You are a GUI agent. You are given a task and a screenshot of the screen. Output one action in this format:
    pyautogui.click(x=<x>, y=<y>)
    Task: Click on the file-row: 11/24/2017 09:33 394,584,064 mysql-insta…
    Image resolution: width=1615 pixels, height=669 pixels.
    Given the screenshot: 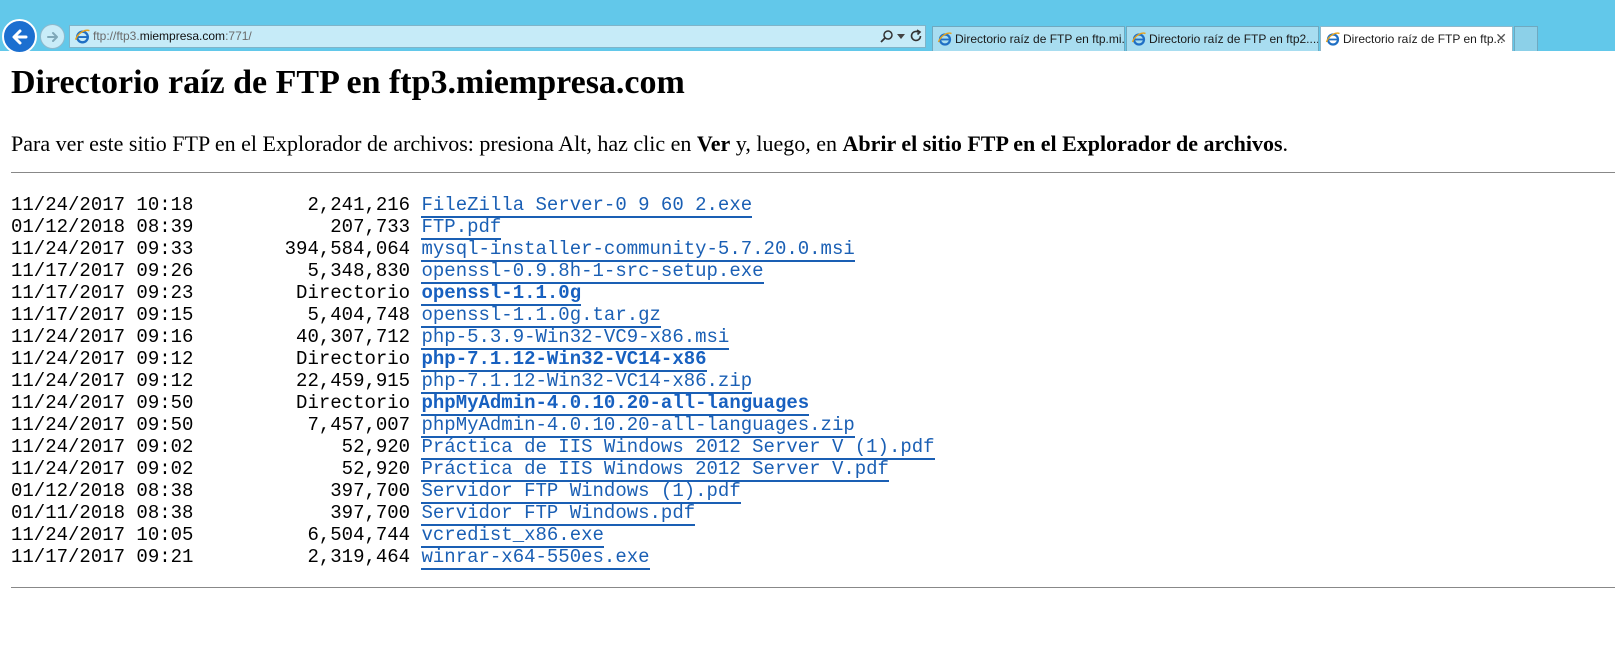 What is the action you would take?
    pyautogui.click(x=473, y=250)
    